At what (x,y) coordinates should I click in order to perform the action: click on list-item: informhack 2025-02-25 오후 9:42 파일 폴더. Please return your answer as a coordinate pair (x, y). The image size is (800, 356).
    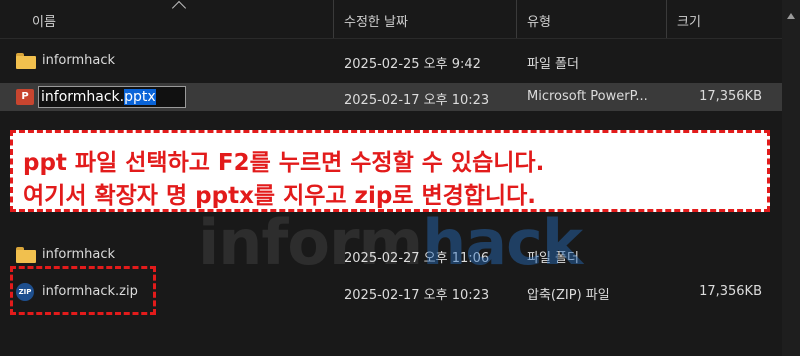
    Looking at the image, I should click on (391, 61).